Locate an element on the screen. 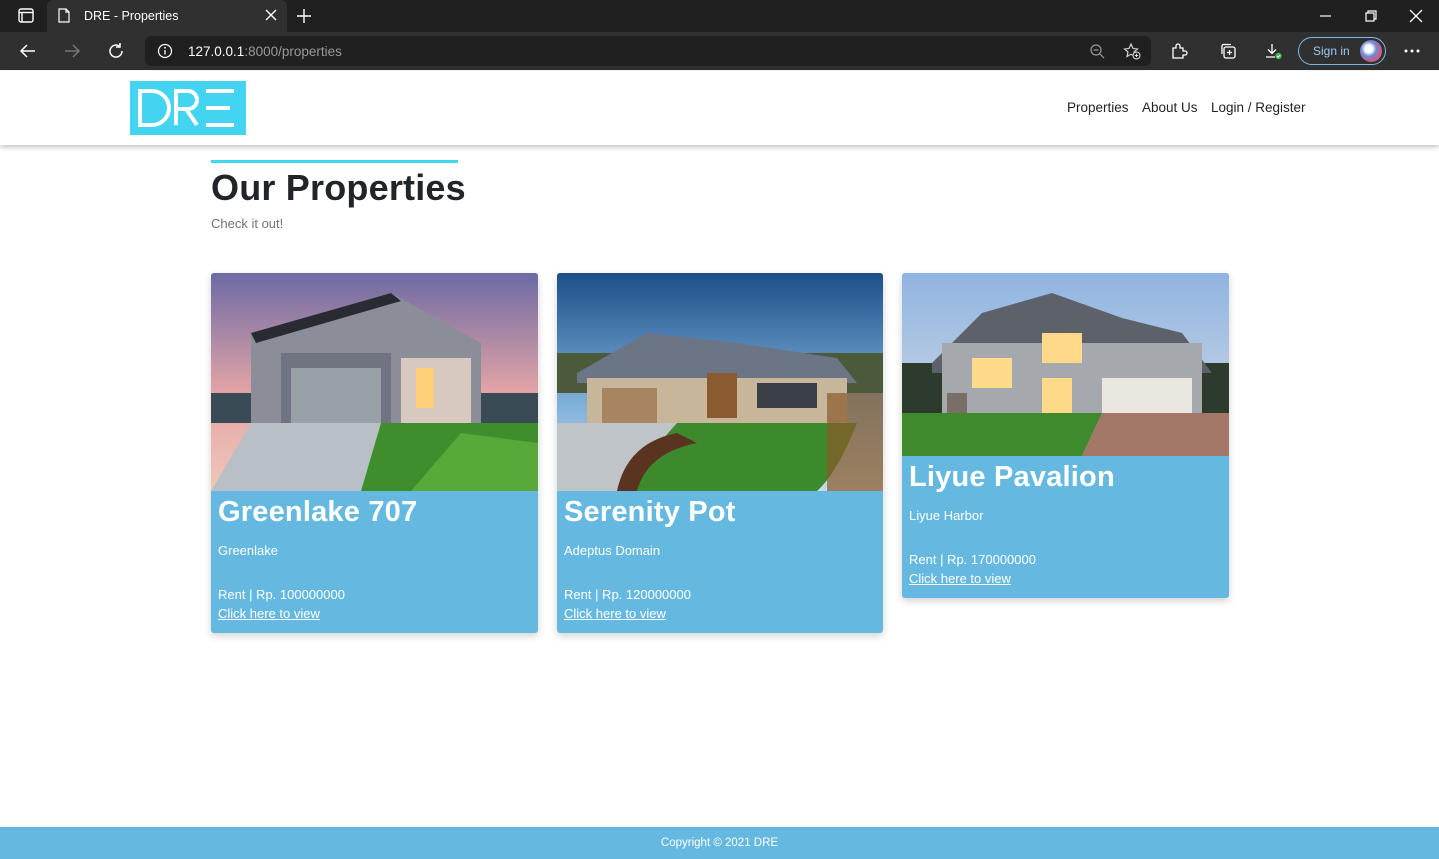 Image resolution: width=1439 pixels, height=859 pixels. logo-lettering-icon is located at coordinates (186, 108).